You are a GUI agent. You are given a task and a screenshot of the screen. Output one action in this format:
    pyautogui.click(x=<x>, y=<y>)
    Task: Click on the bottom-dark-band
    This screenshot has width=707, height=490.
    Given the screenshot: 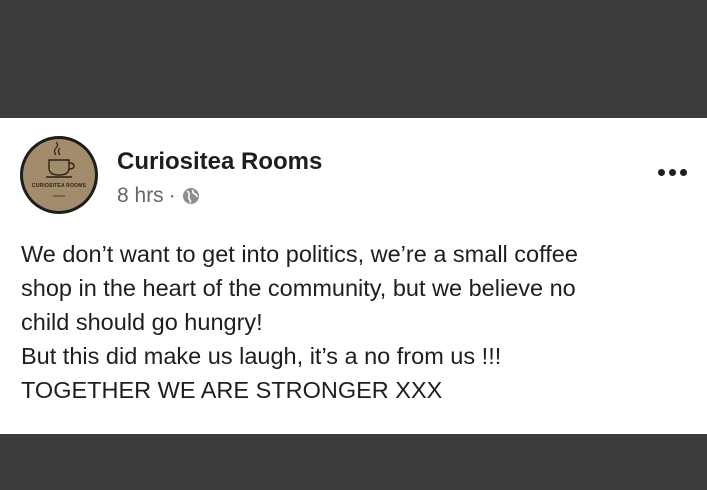 What is the action you would take?
    pyautogui.click(x=353, y=462)
    